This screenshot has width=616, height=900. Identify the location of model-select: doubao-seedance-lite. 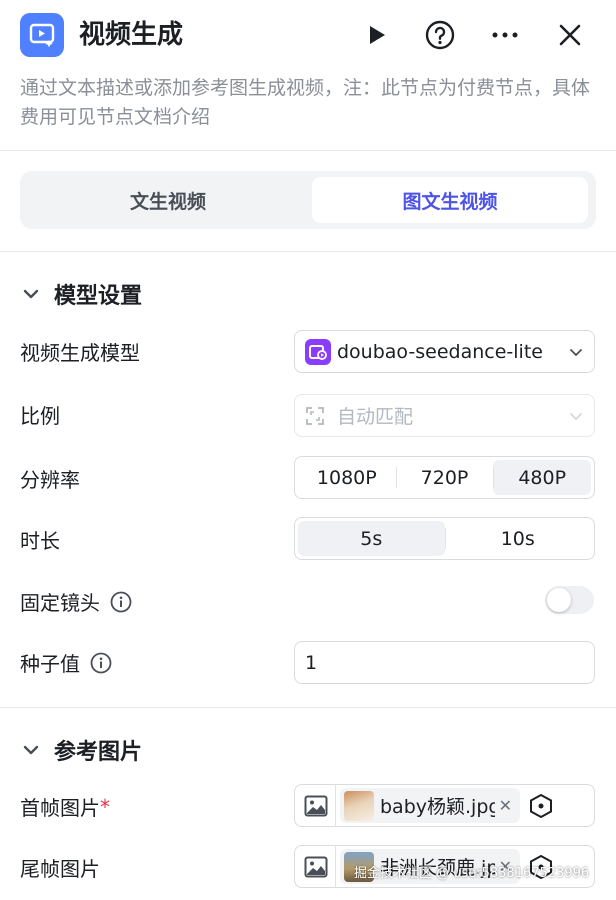
(444, 351).